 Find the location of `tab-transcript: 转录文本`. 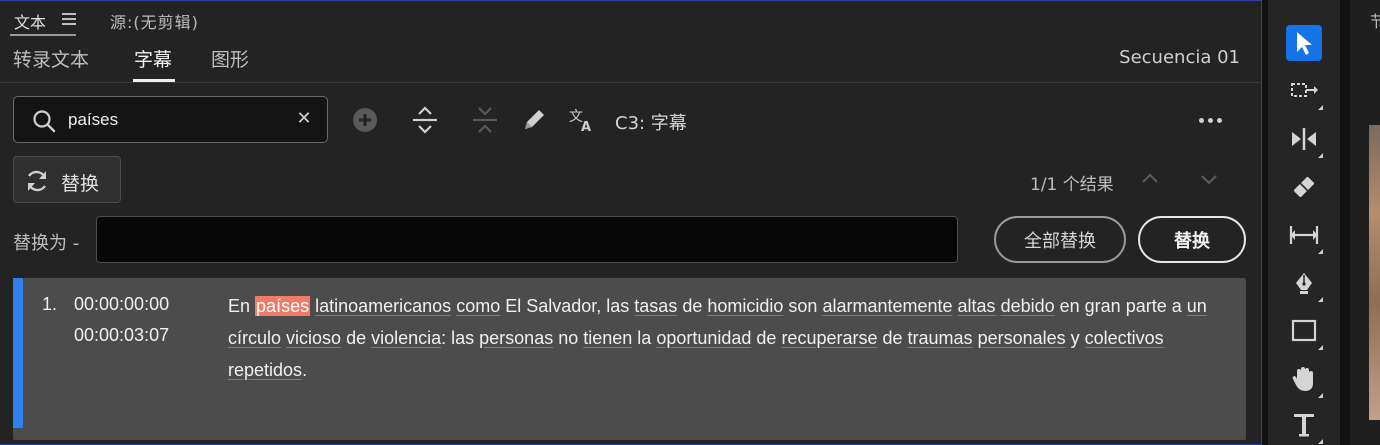

tab-transcript: 转录文本 is located at coordinates (51, 58).